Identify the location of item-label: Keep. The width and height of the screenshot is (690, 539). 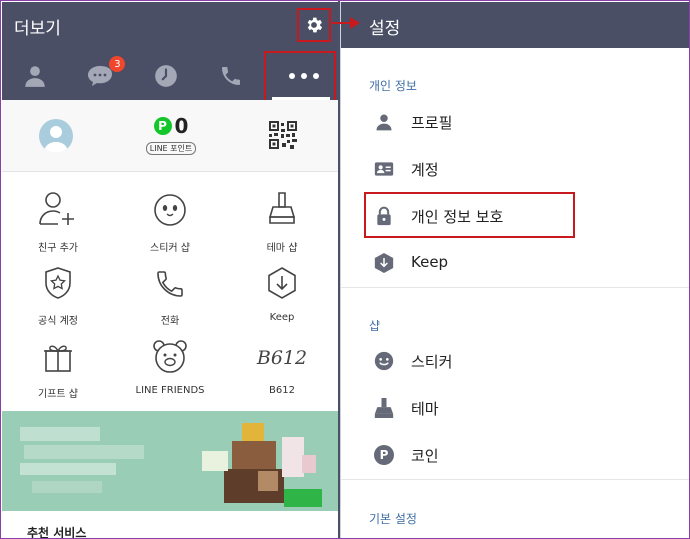
(430, 262).